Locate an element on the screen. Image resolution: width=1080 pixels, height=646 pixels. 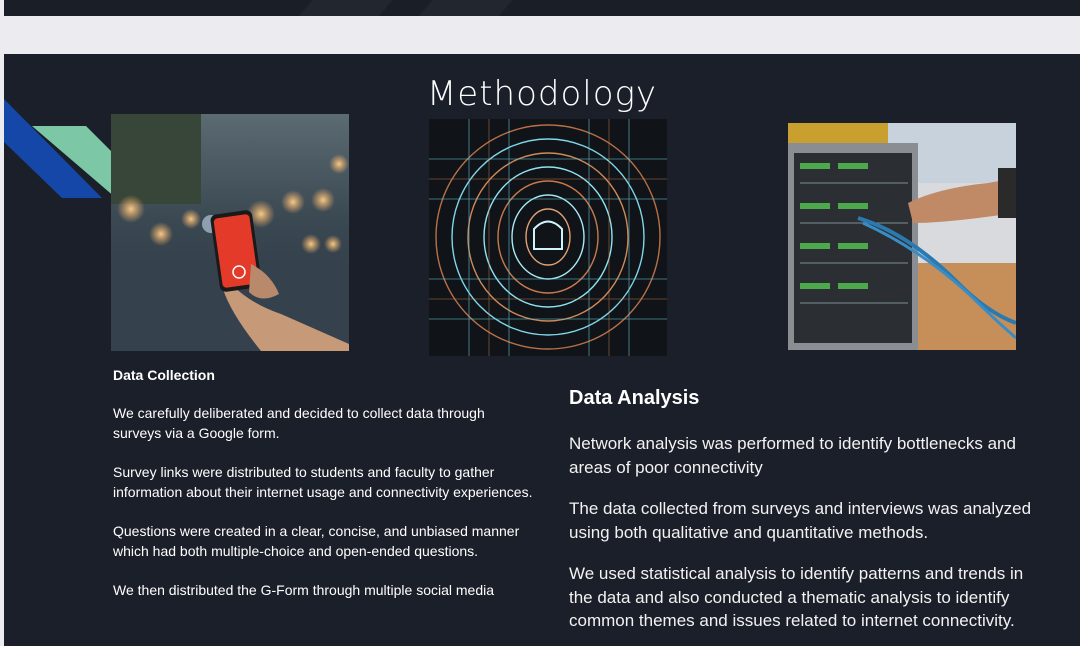
circuit-pattern-photo is located at coordinates (548, 237).